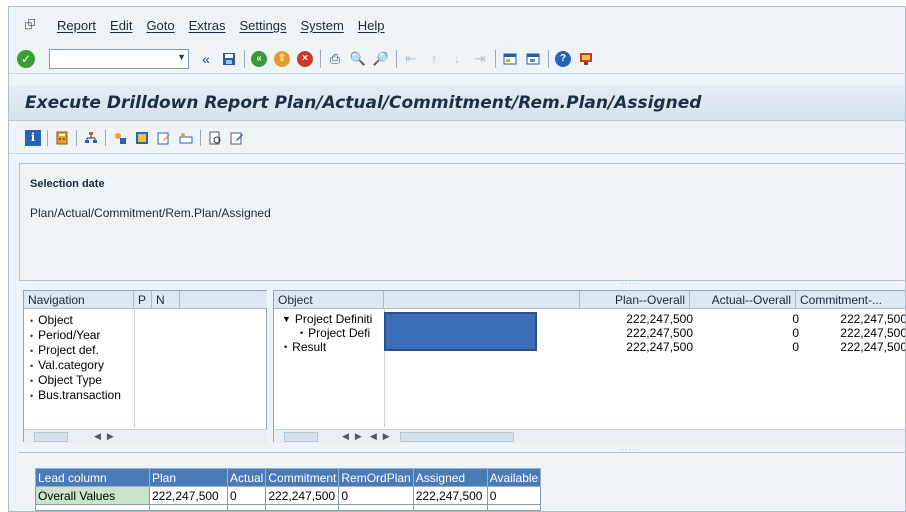  Describe the element at coordinates (75, 380) in the screenshot. I see `nav-item-object-type: Object Type` at that location.